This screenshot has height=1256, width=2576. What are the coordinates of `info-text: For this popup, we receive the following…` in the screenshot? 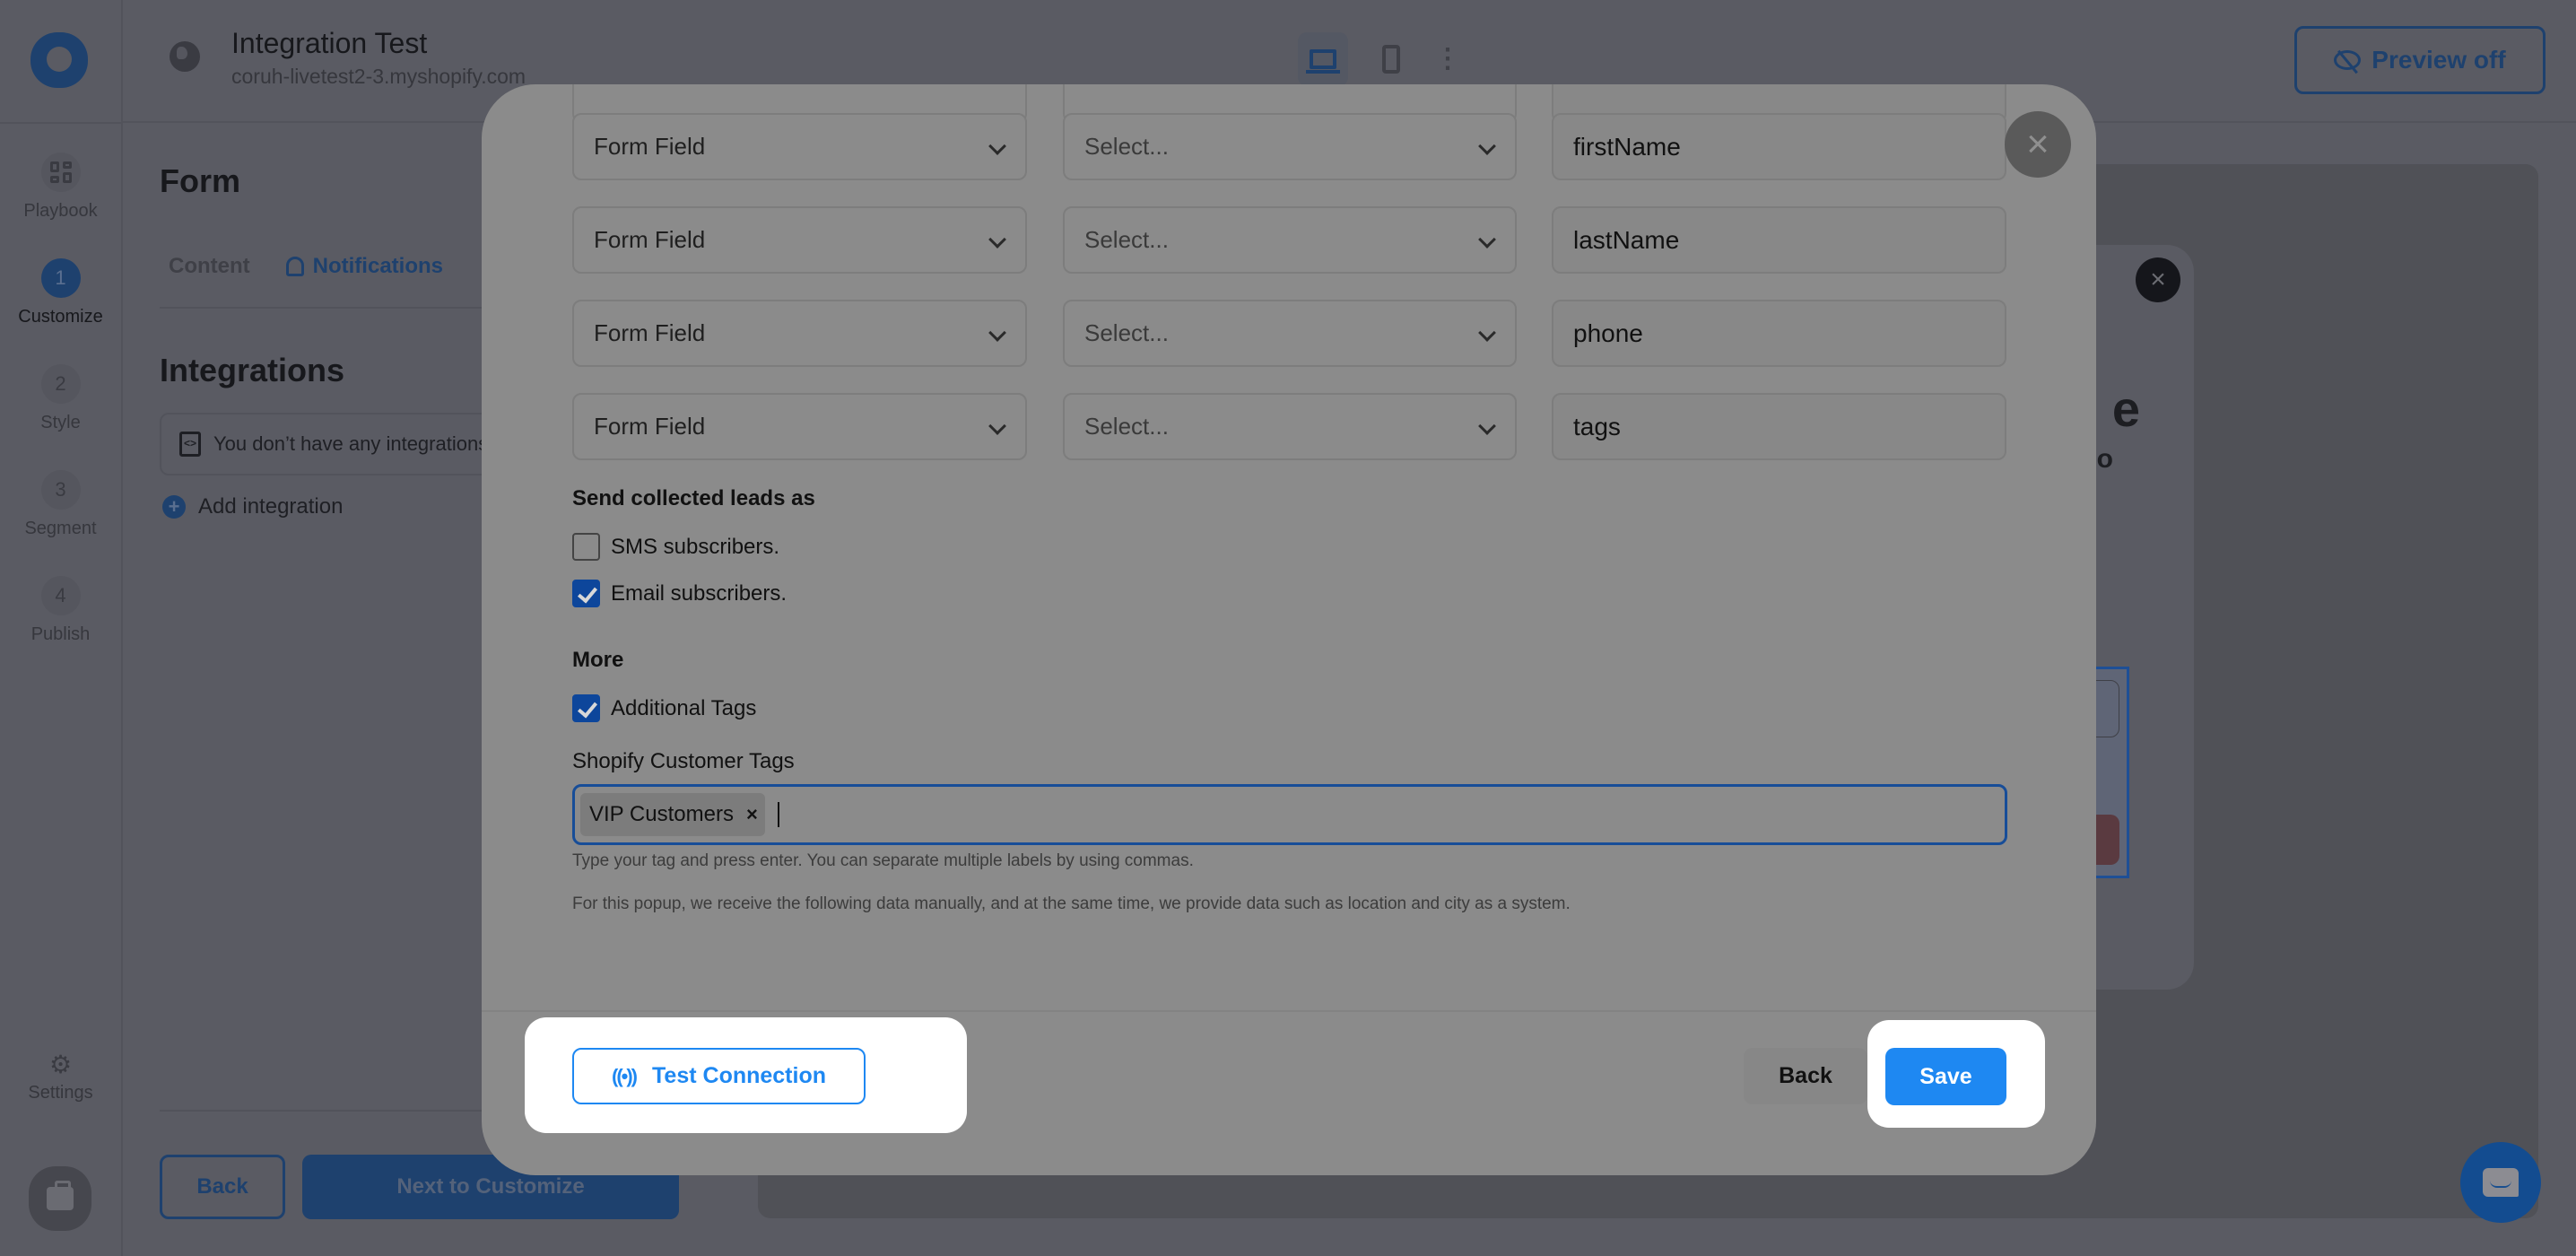 It's located at (1071, 903).